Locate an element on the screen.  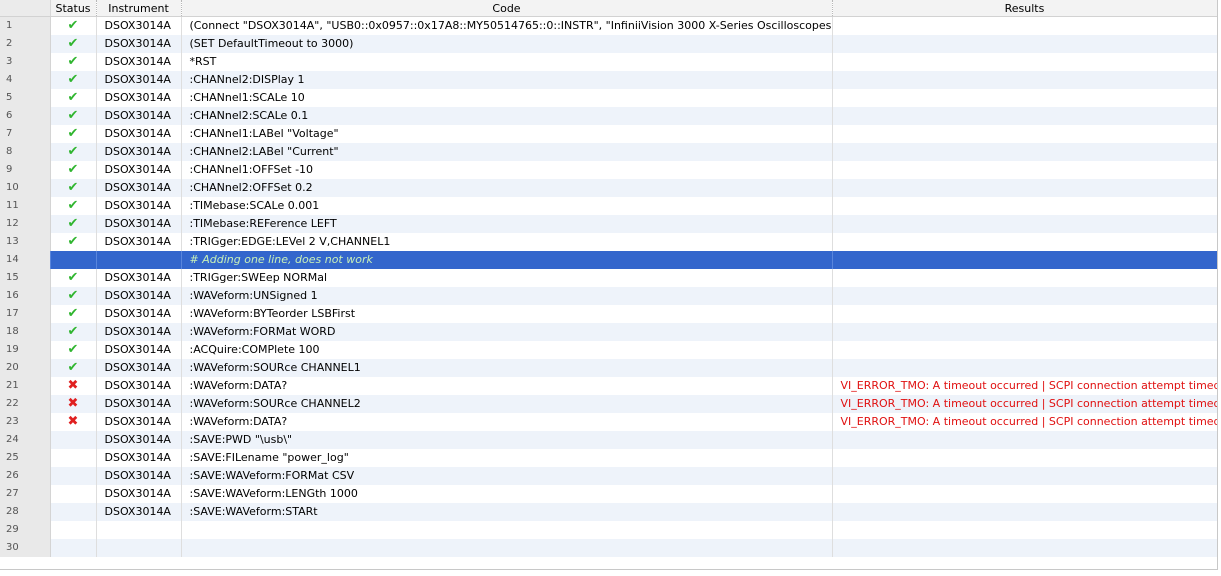
table-row: 3 ✔ DSOX3014A *RST is located at coordinates (608, 61).